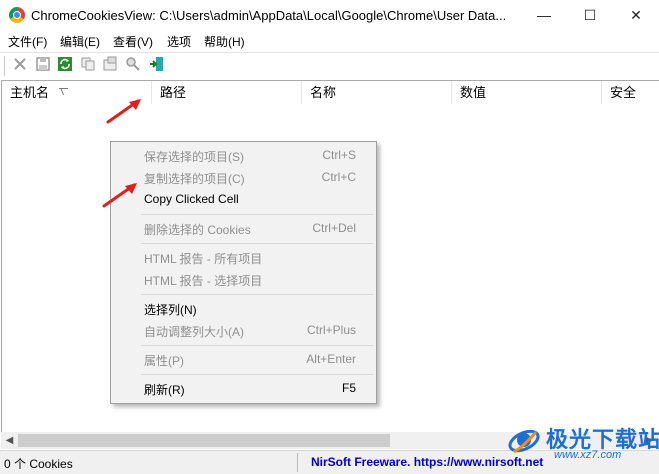 Image resolution: width=659 pixels, height=474 pixels. Describe the element at coordinates (179, 41) in the screenshot. I see `menu-options: 选项` at that location.